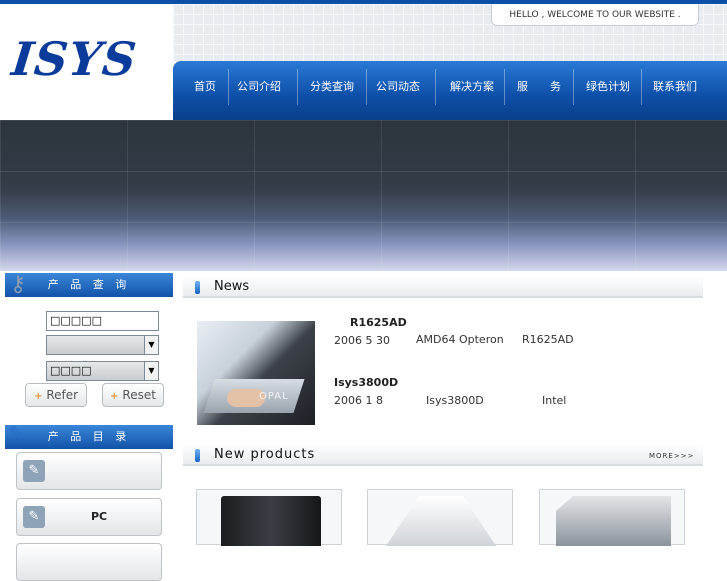 Image resolution: width=727 pixels, height=581 pixels. What do you see at coordinates (398, 90) in the screenshot?
I see `nav-item-news: 公司动态` at bounding box center [398, 90].